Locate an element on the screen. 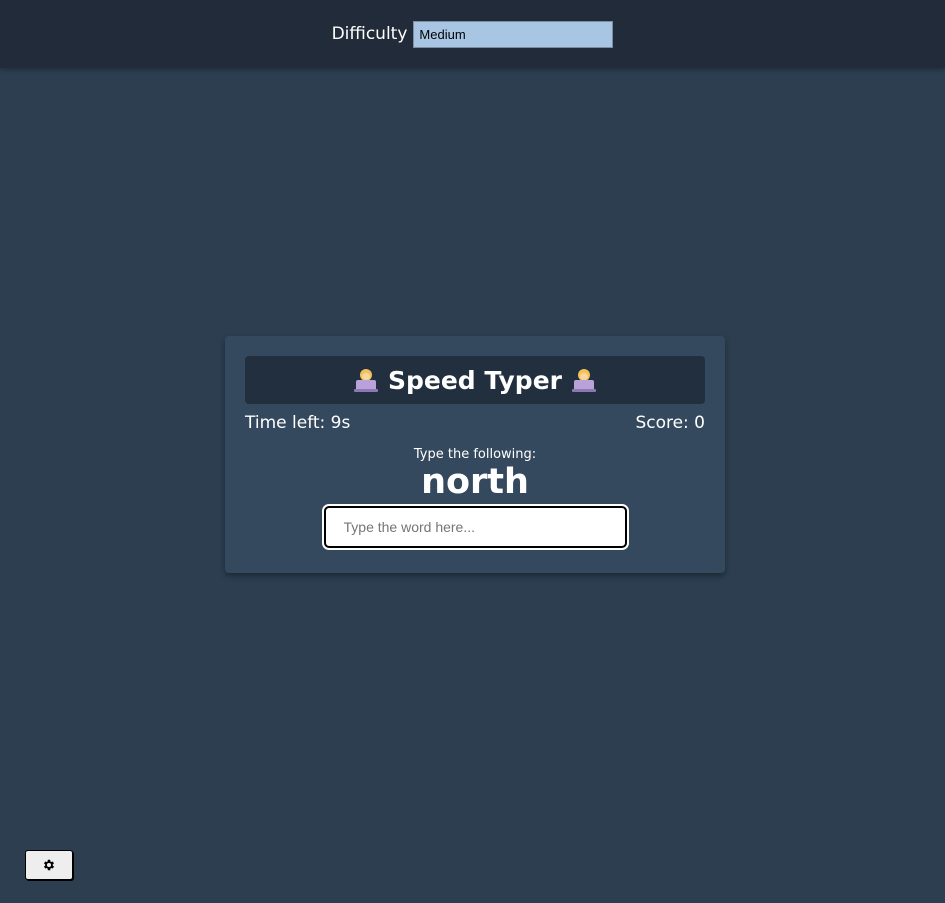  score: Score: 0 is located at coordinates (670, 423).